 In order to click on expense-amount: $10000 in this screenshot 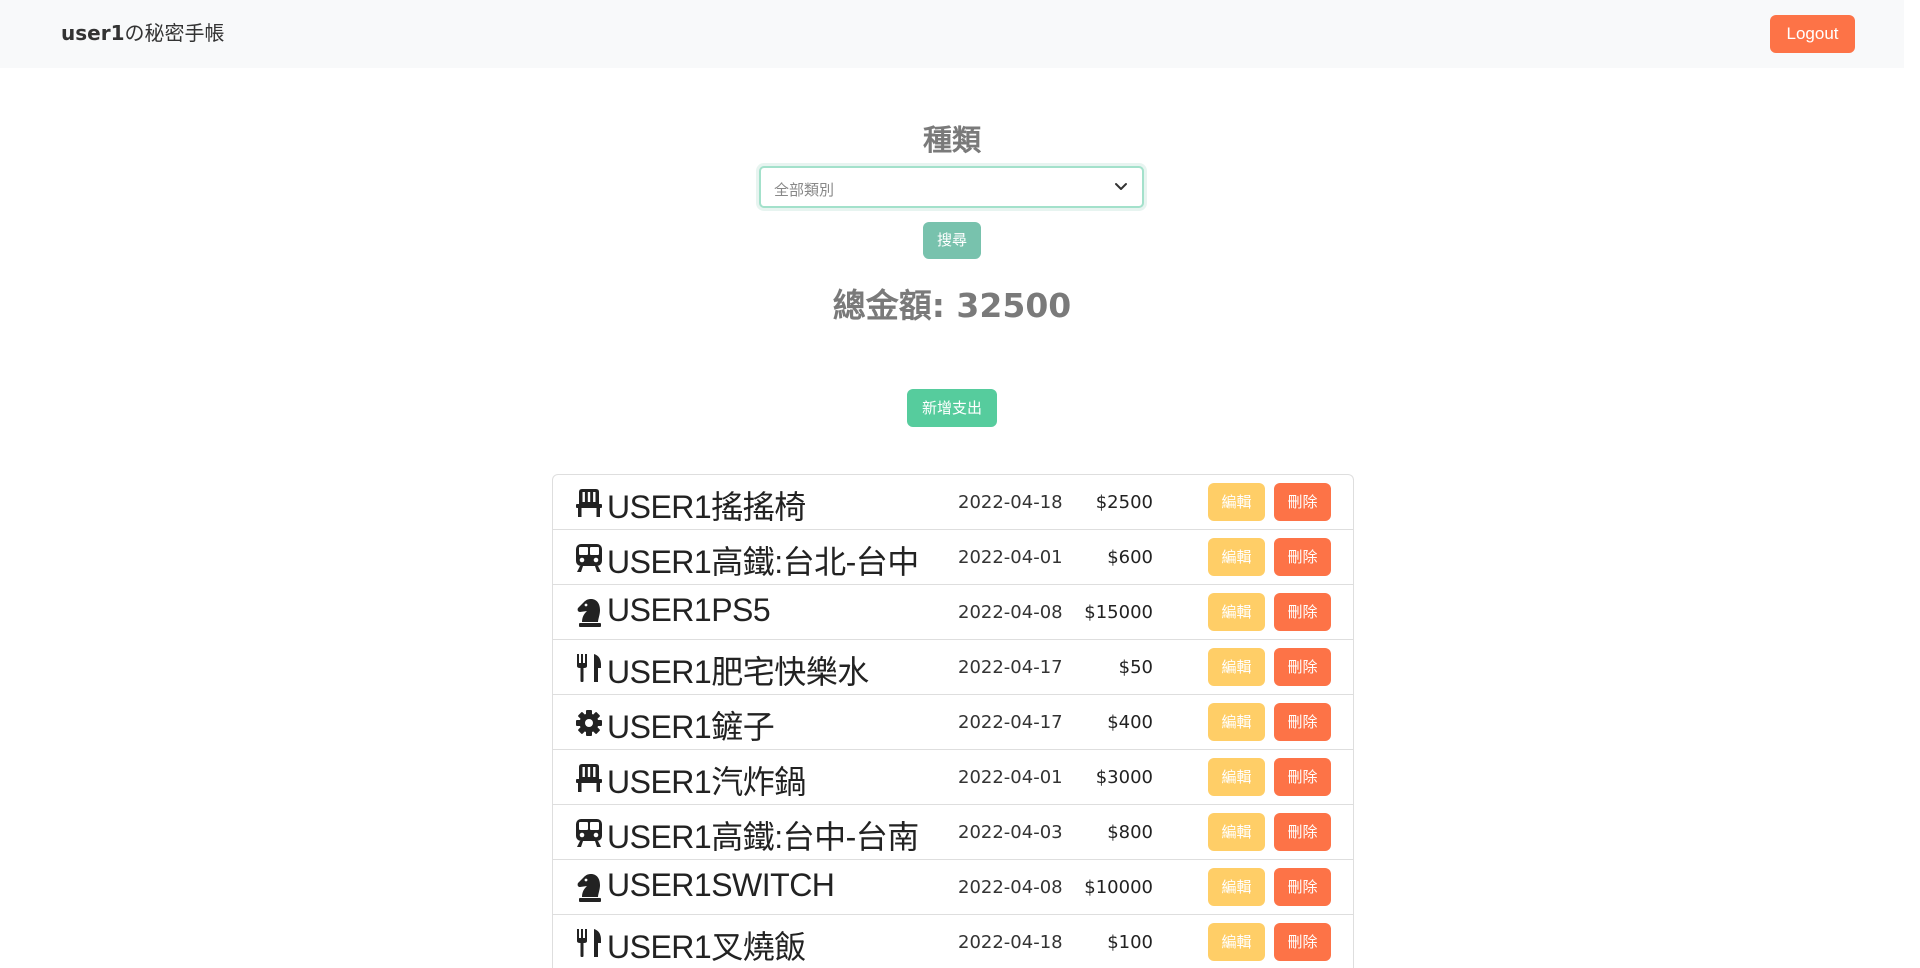, I will do `click(1118, 887)`.